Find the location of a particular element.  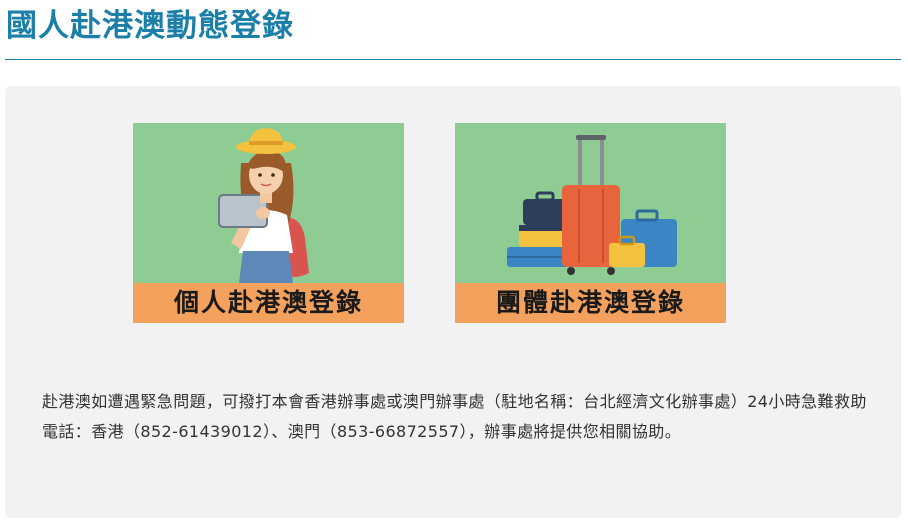

personal-registration-label: 個人赴港澳登錄 is located at coordinates (268, 303).